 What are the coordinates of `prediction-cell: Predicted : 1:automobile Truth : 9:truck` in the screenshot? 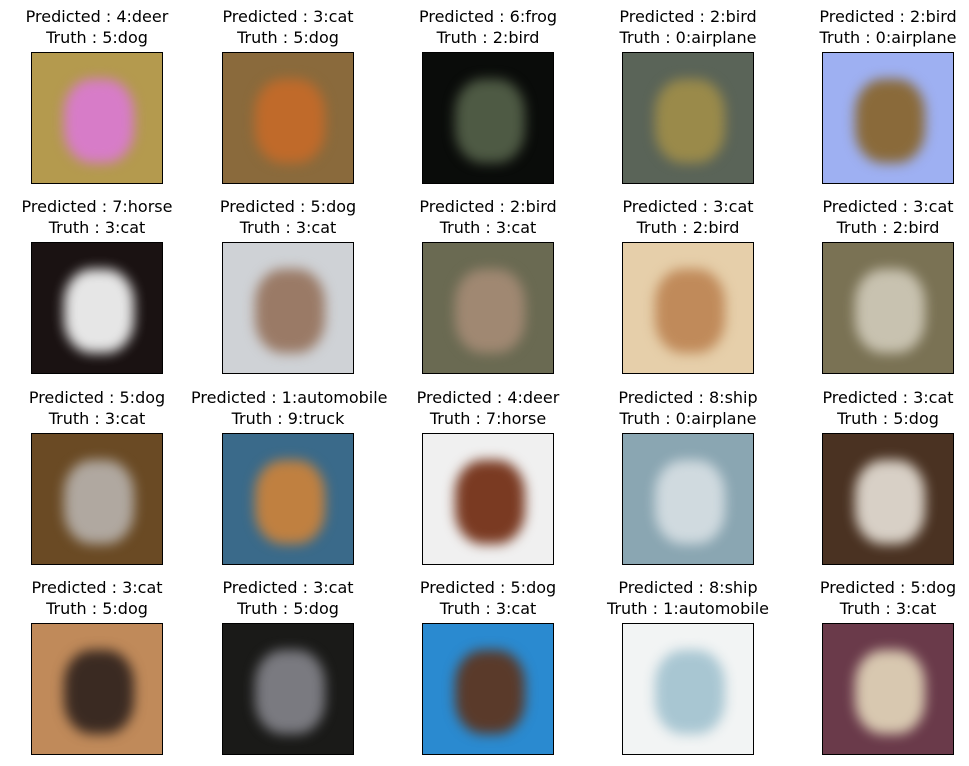 It's located at (289, 476).